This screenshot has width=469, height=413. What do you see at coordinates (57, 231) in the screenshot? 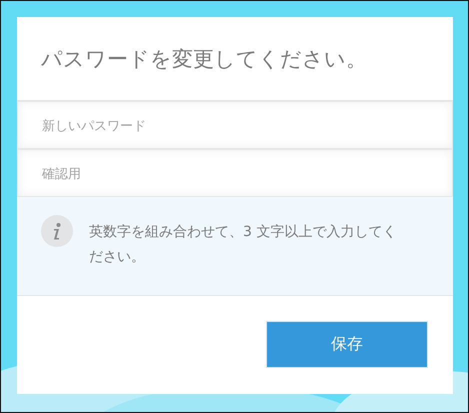
I see `info-icon` at bounding box center [57, 231].